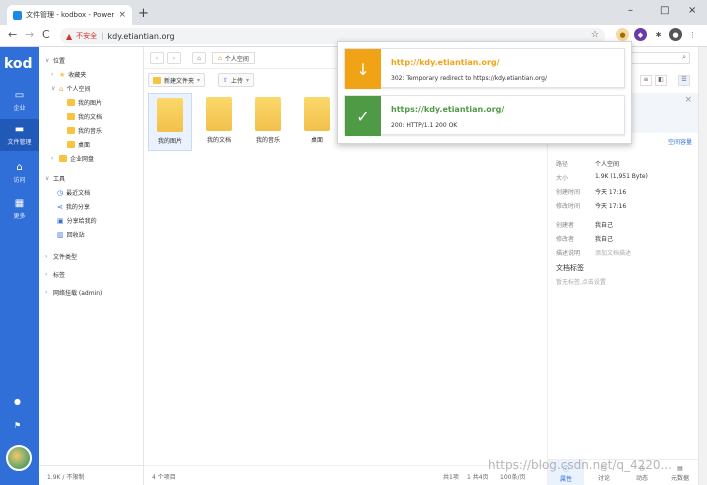  I want to click on rail-access: ⌂ 访问, so click(19, 173).